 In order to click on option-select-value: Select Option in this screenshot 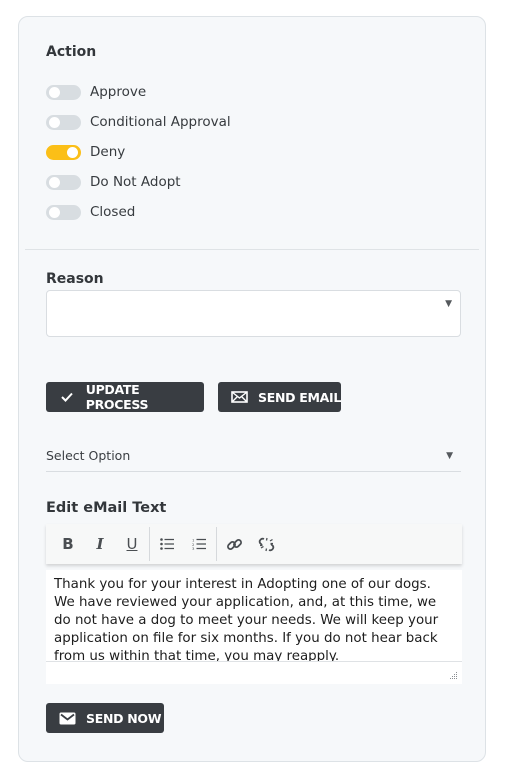, I will do `click(88, 455)`.